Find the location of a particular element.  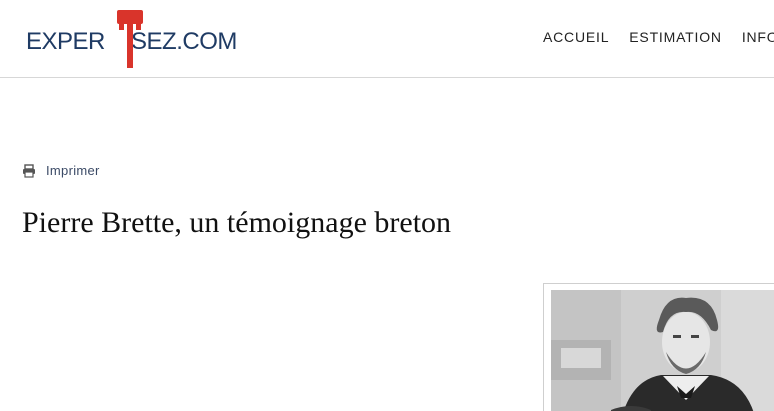

print-label: Imprimer is located at coordinates (73, 170).